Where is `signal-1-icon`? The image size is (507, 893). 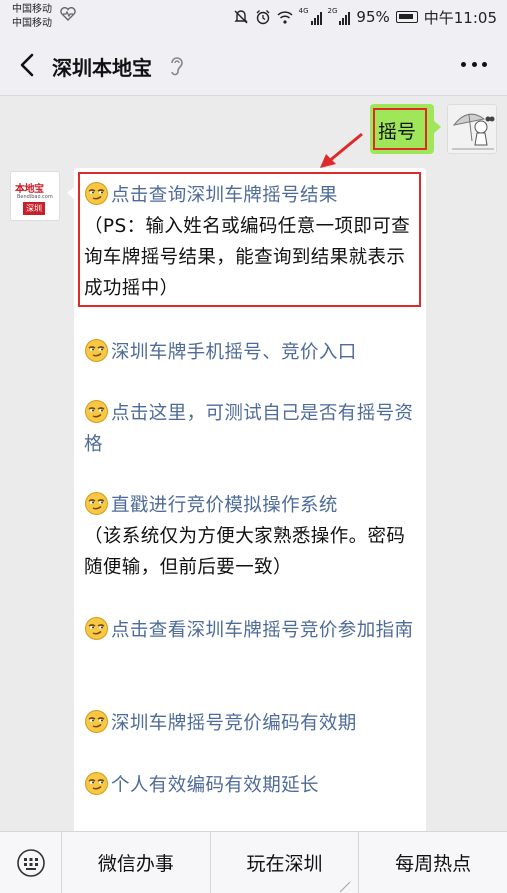 signal-1-icon is located at coordinates (316, 17).